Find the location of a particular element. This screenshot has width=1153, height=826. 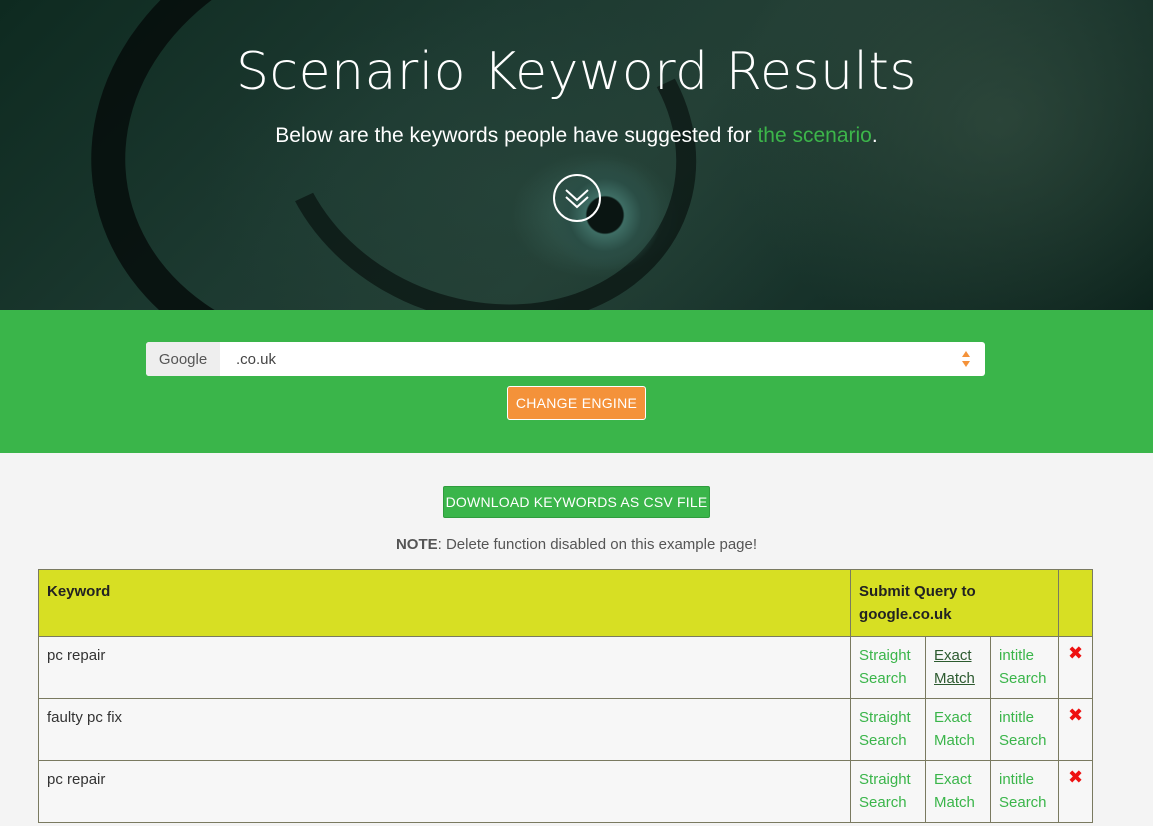

delete-column-header is located at coordinates (1075, 603).